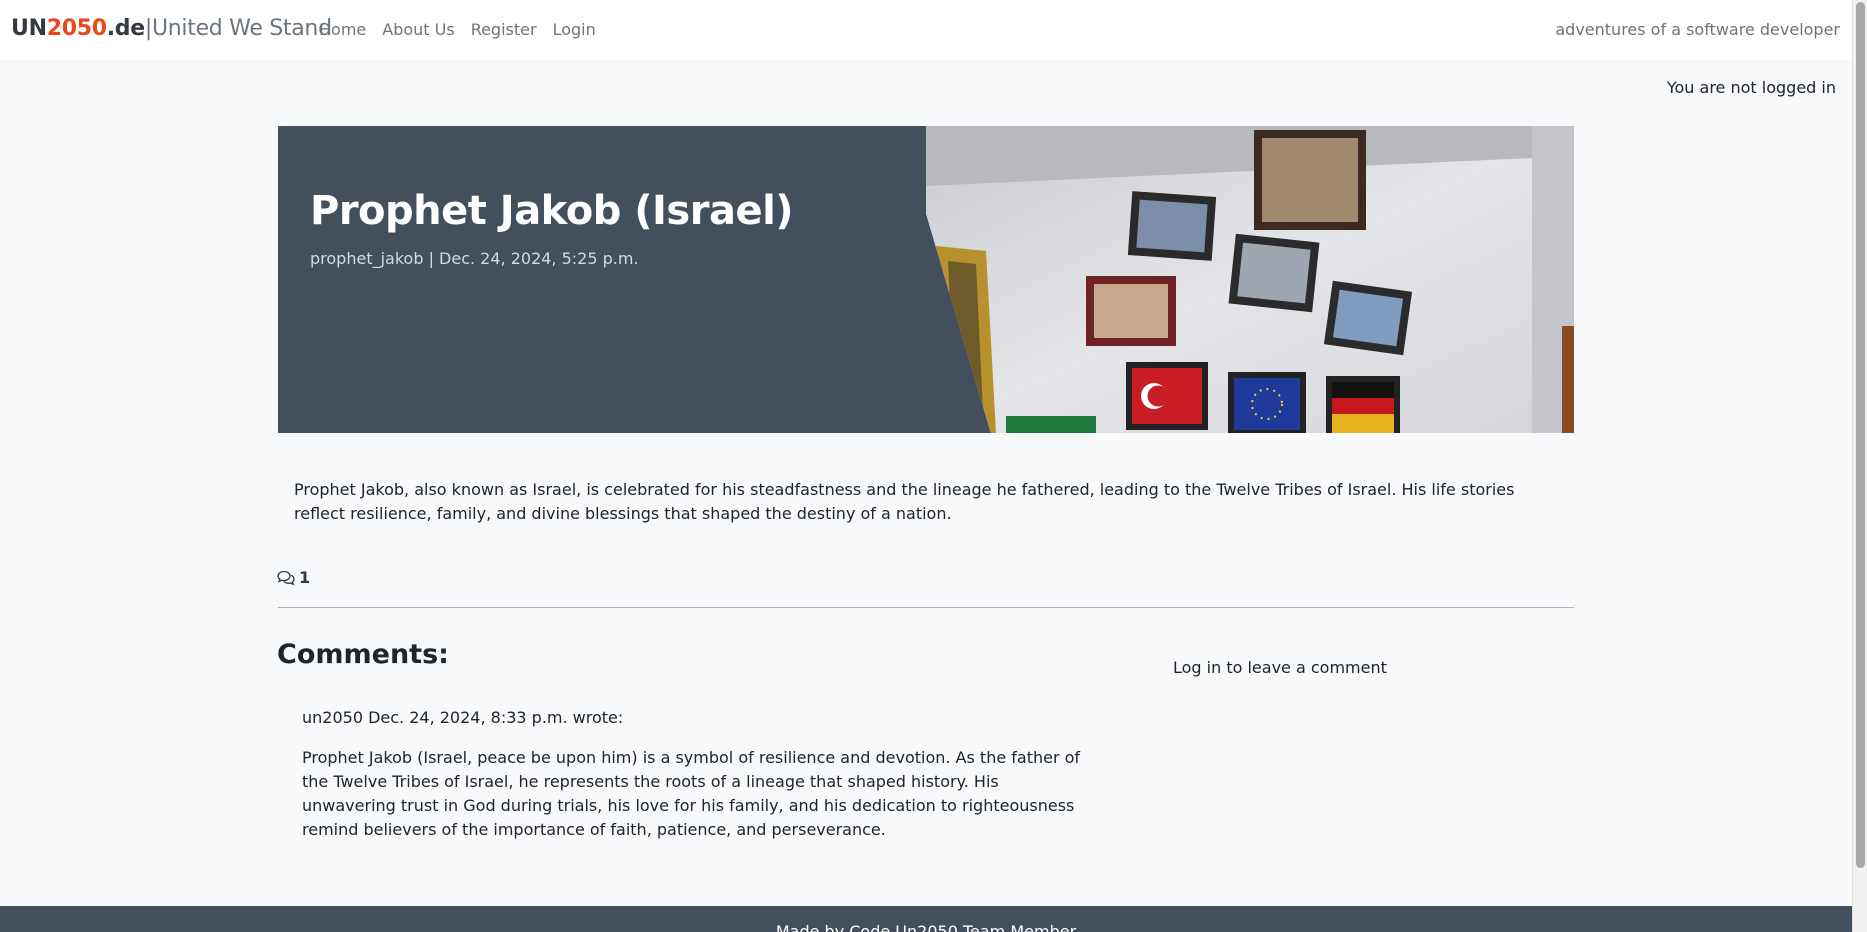 The width and height of the screenshot is (1867, 932). I want to click on comment-meta: un2050 Dec. 24, 2024, 8:33 p.m. wrote:, so click(463, 717).